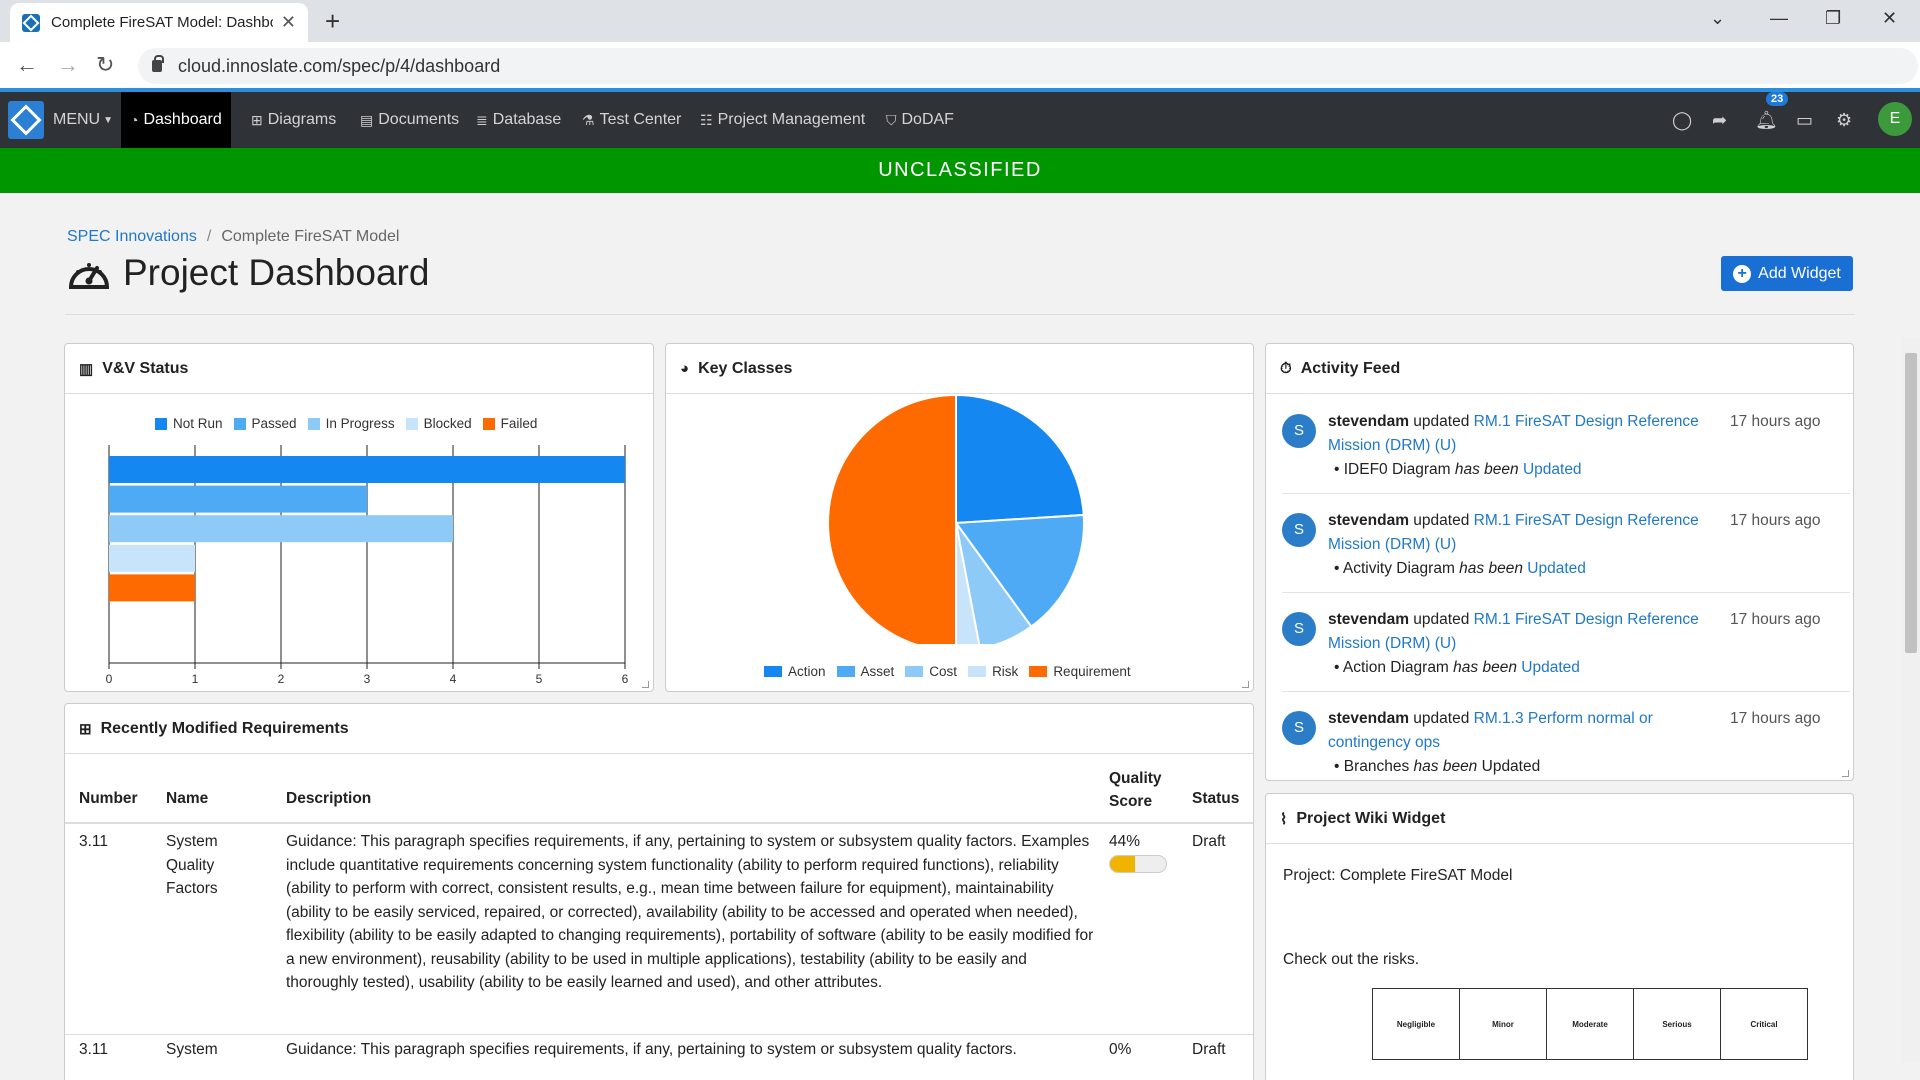 This screenshot has width=1920, height=1080. I want to click on minimize-icon: —, so click(1779, 18).